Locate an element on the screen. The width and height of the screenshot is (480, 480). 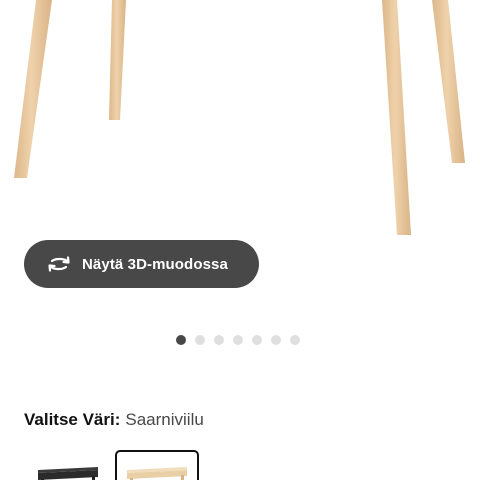
image-carousel-dots is located at coordinates (238, 340).